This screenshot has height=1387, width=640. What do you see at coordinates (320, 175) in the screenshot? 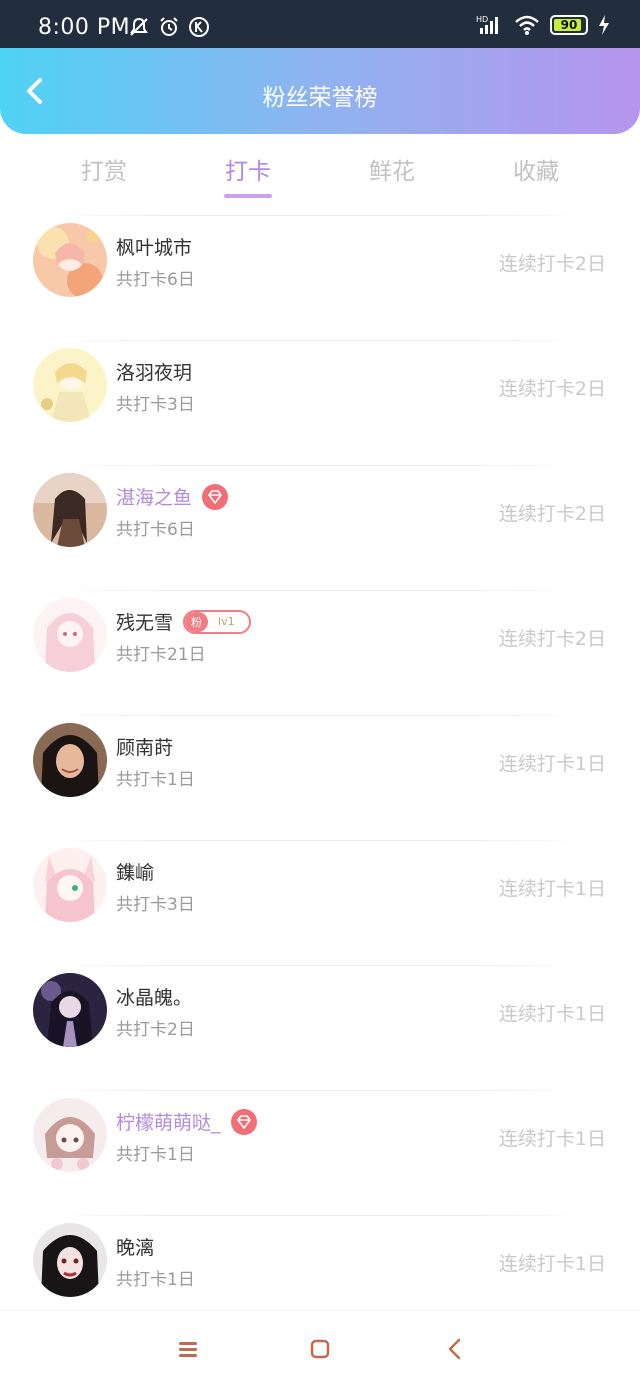
I see `tab-bar: 打赏 打卡 鲜花 收藏` at bounding box center [320, 175].